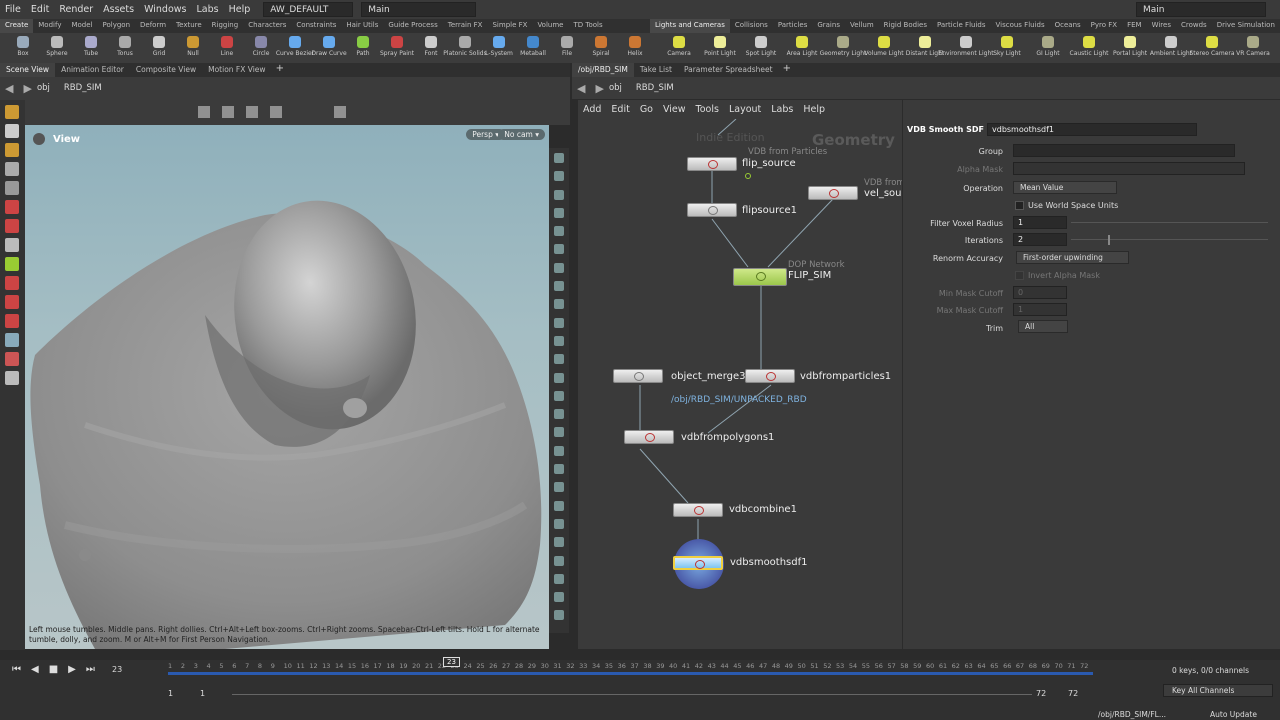  Describe the element at coordinates (1134, 26) in the screenshot. I see `shelf-tab-fem: FEM` at that location.